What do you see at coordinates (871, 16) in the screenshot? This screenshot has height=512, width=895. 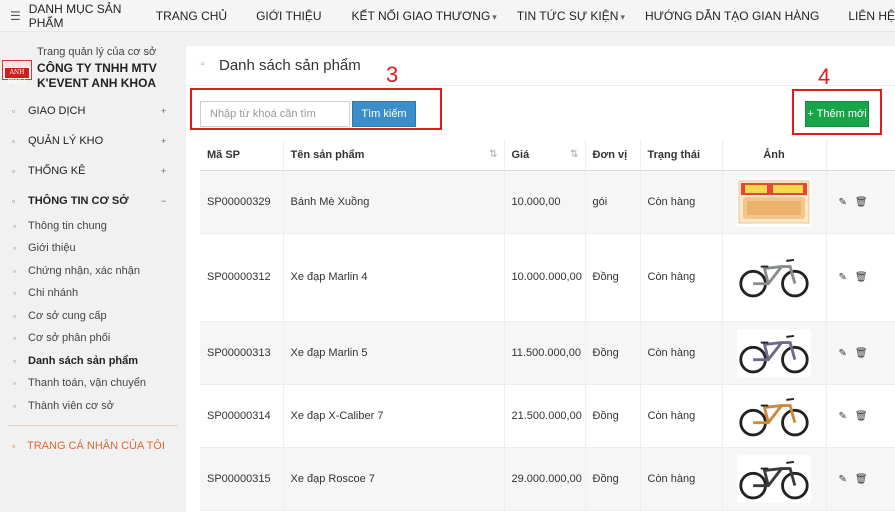 I see `nav-contact: LIÊN HỆ` at bounding box center [871, 16].